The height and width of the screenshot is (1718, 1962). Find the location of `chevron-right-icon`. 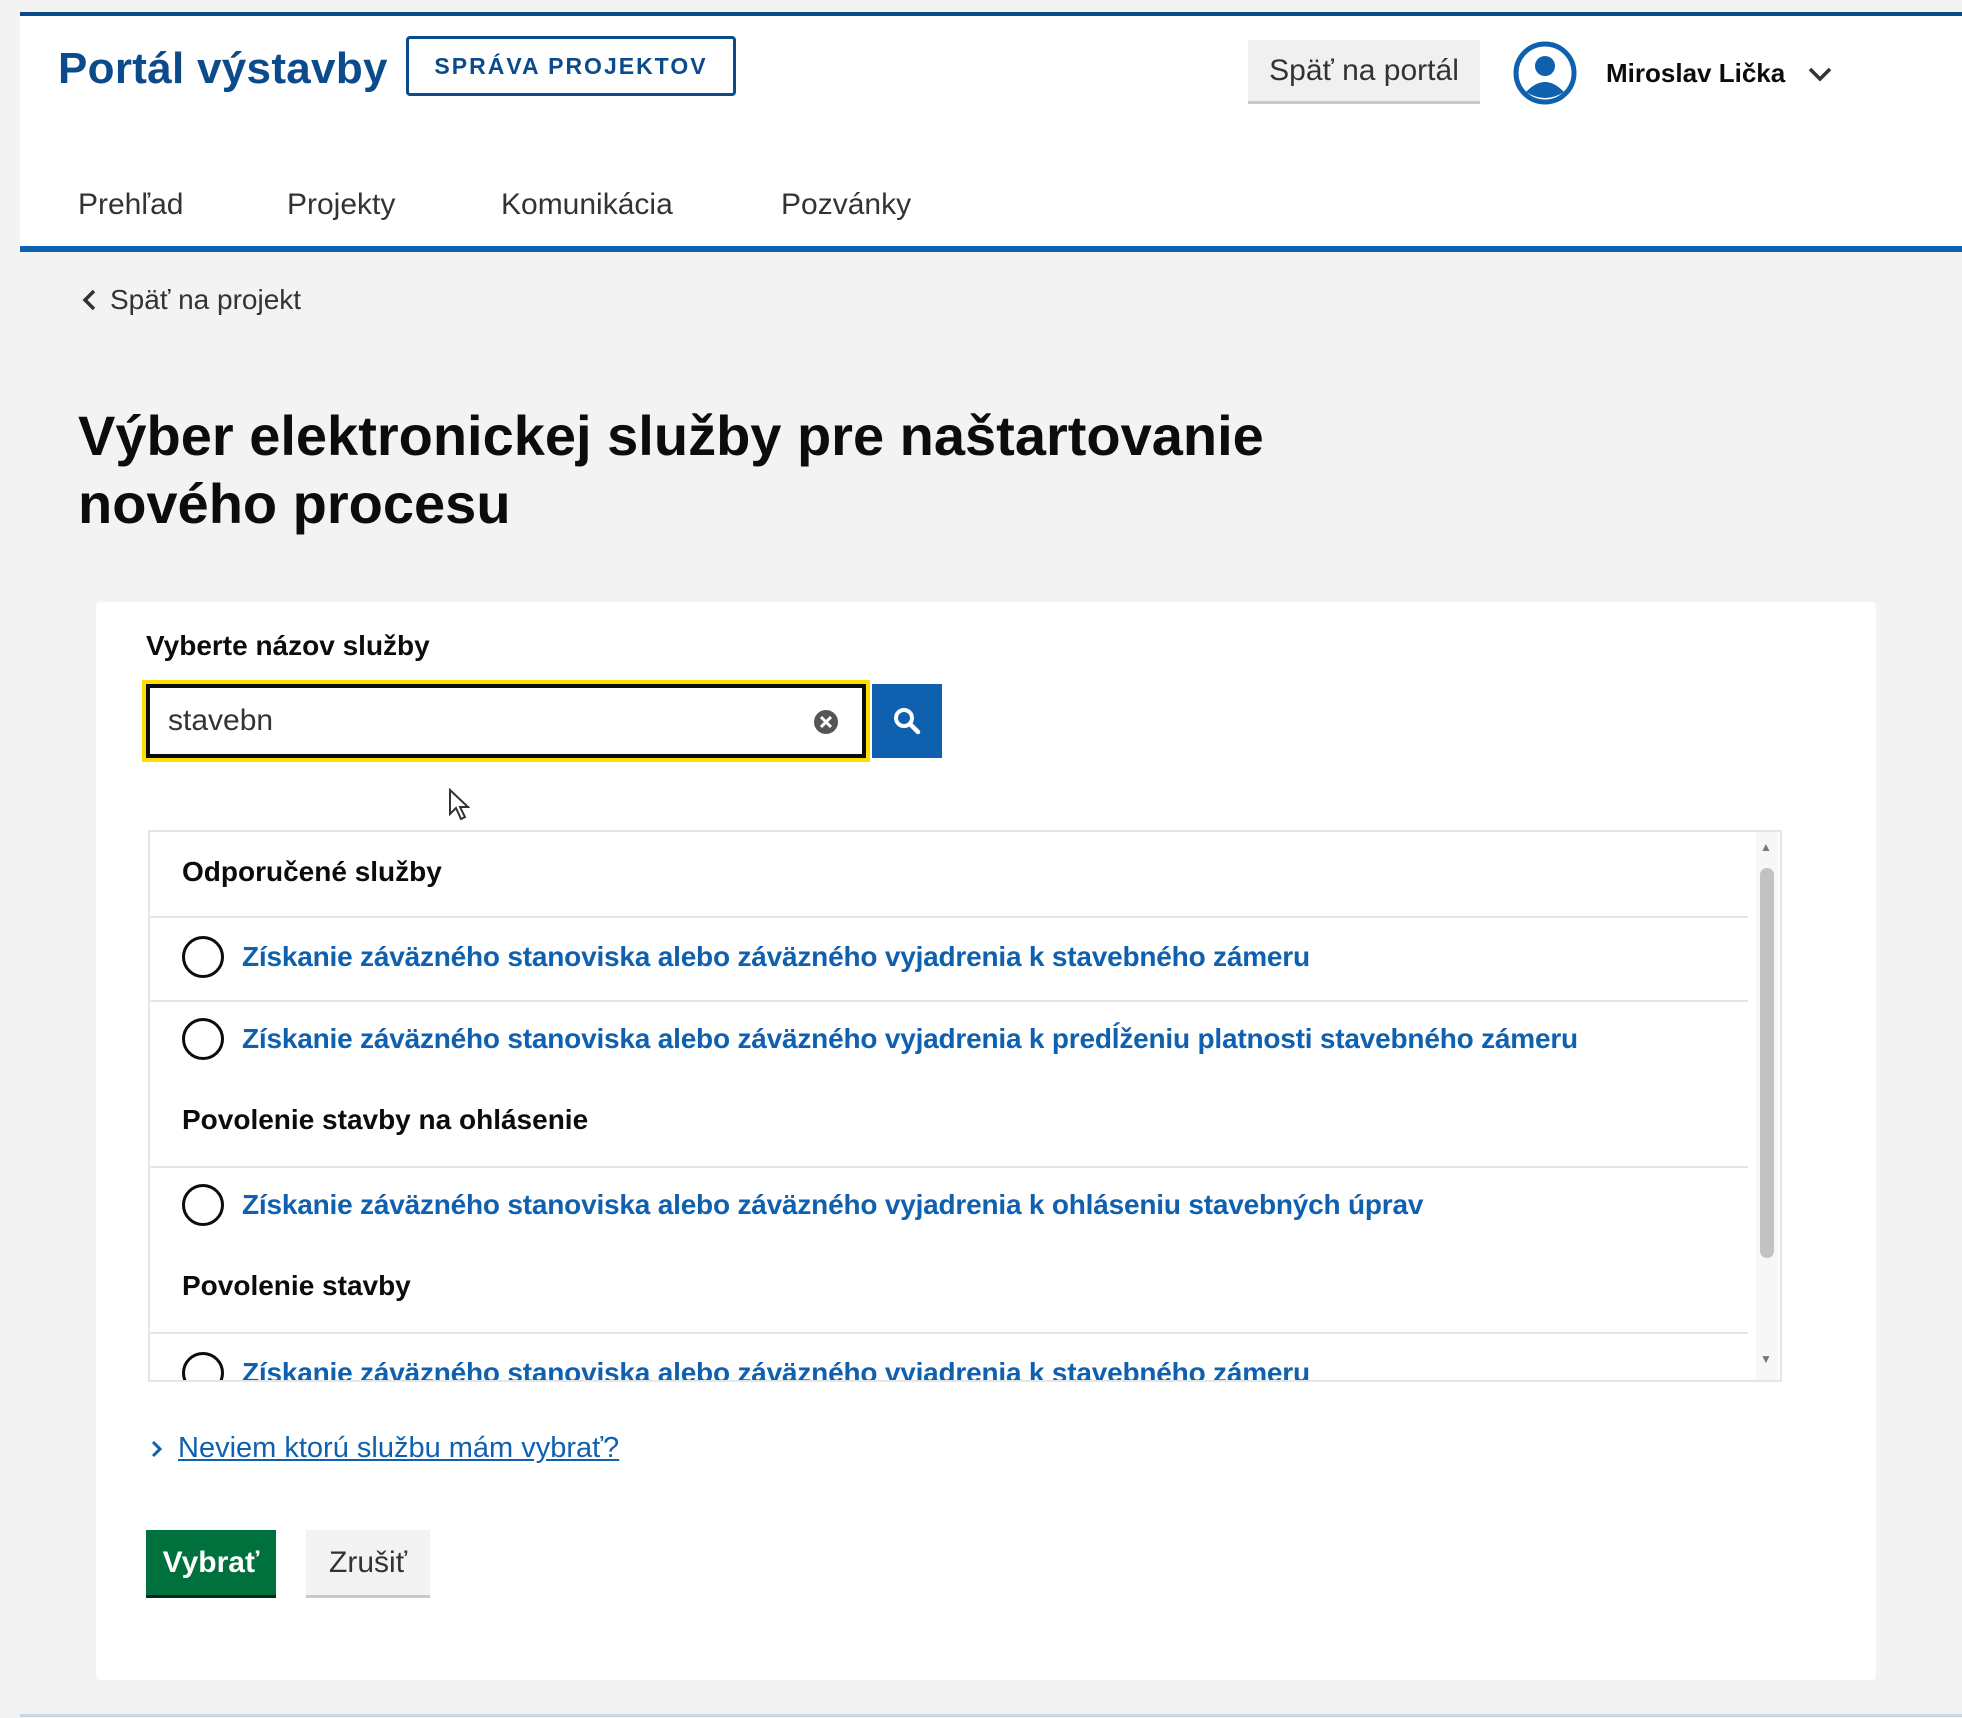

chevron-right-icon is located at coordinates (157, 1448).